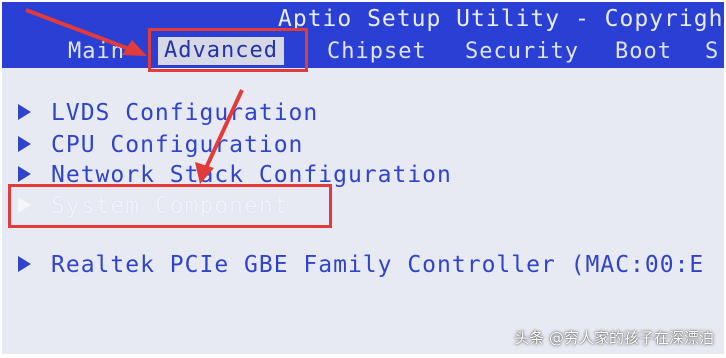  Describe the element at coordinates (522, 51) in the screenshot. I see `tab-security: Security` at that location.